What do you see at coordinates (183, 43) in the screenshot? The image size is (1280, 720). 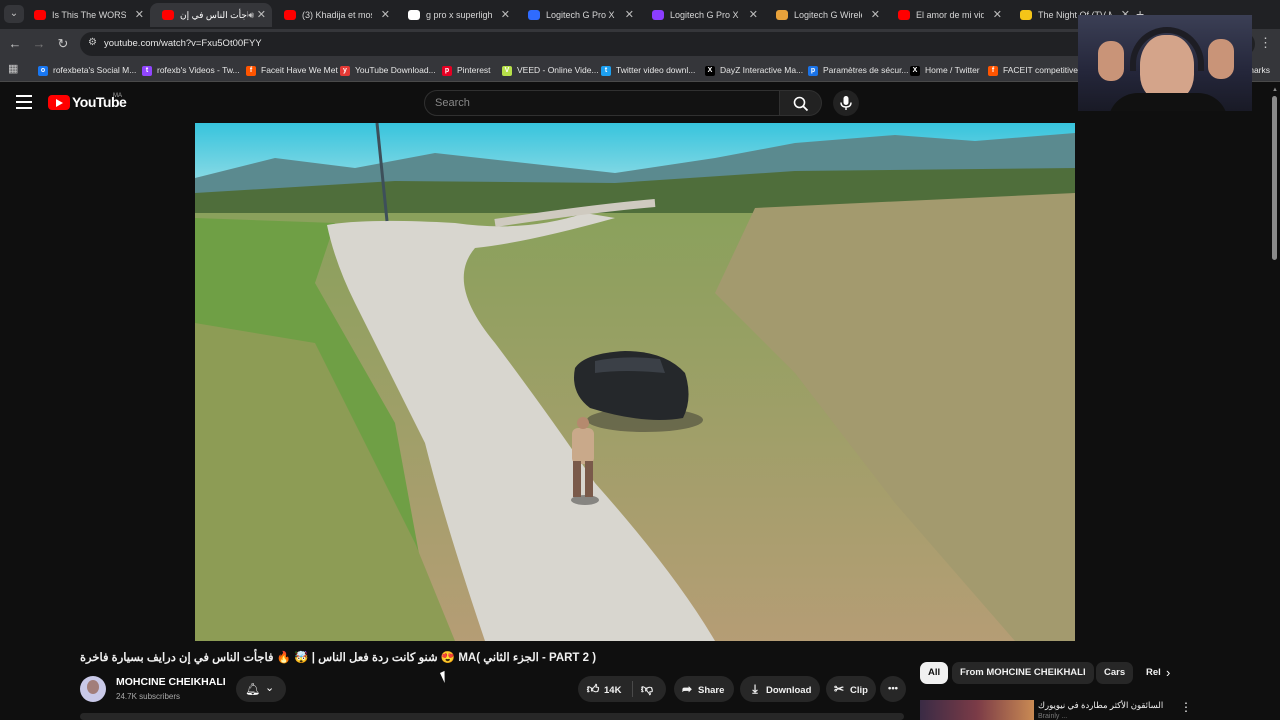 I see `url-text: youtube.com/watch?v=Fxu5Ot00FYY` at bounding box center [183, 43].